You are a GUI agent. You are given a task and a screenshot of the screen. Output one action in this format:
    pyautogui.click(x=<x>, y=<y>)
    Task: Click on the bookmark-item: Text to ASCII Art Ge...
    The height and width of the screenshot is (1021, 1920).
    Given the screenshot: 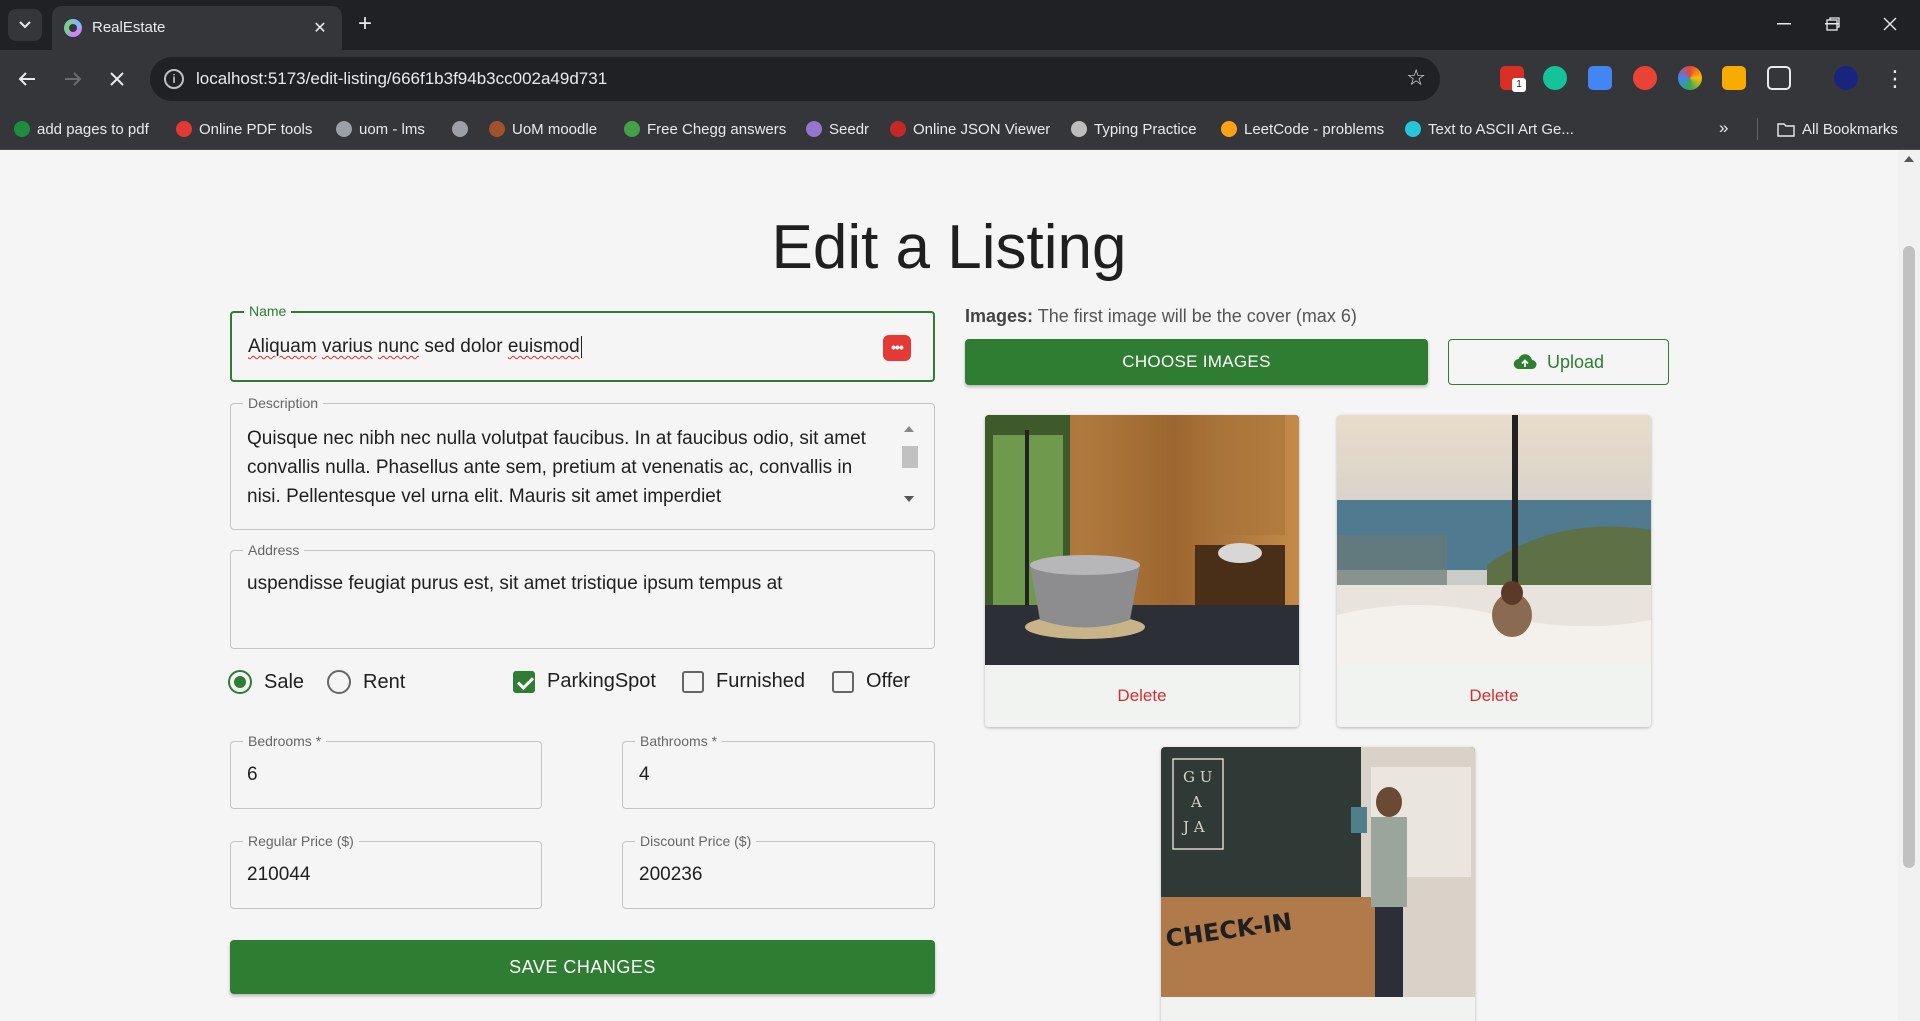 What is the action you would take?
    pyautogui.click(x=1489, y=129)
    